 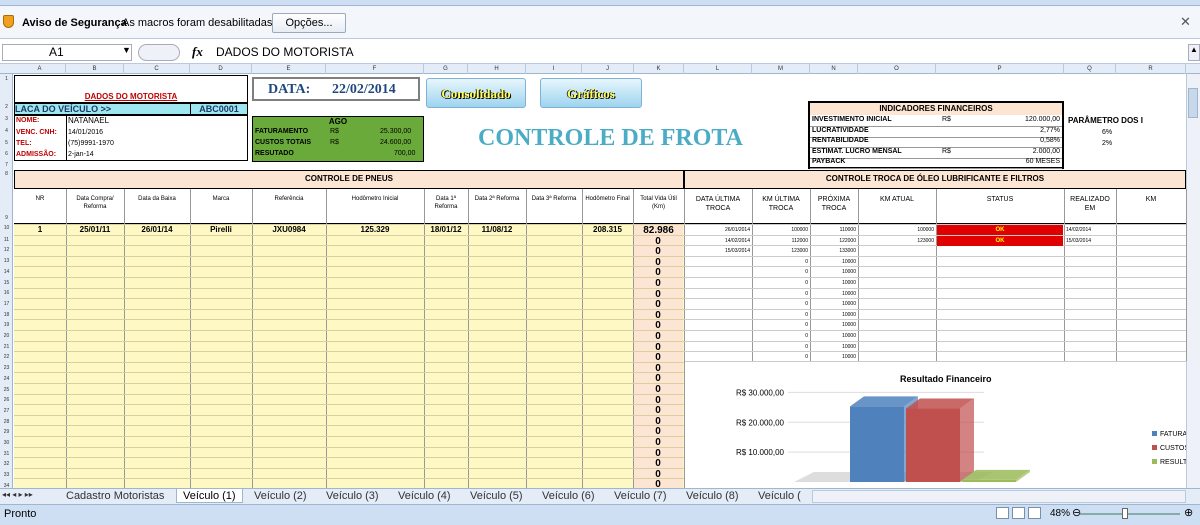 I want to click on column-header: M, so click(x=781, y=69).